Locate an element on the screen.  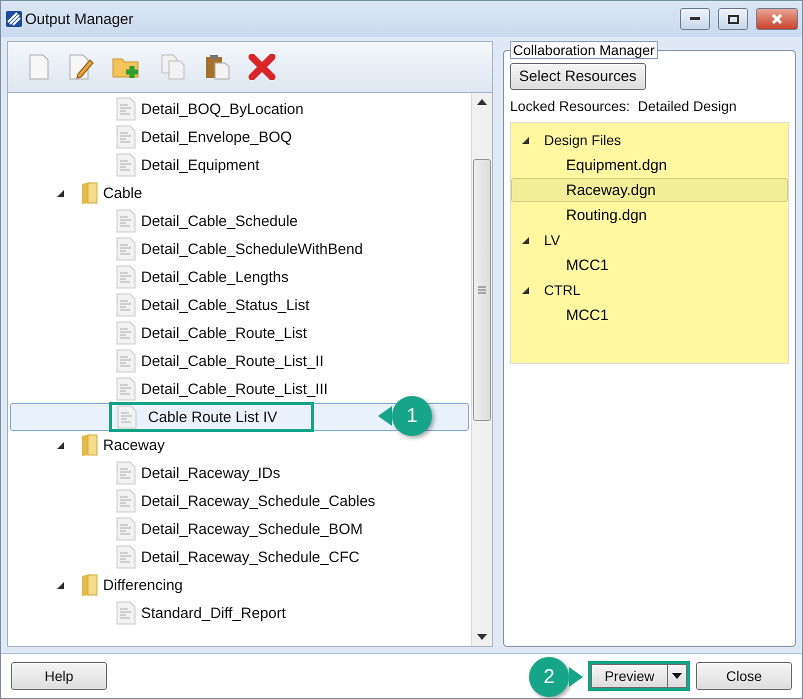
close-dialog-button: Close is located at coordinates (744, 676).